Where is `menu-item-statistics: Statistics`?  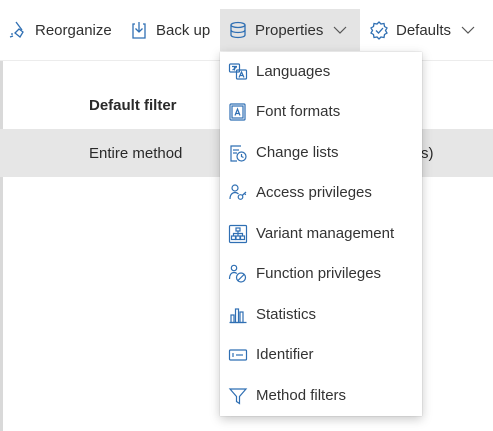
menu-item-statistics: Statistics is located at coordinates (321, 315).